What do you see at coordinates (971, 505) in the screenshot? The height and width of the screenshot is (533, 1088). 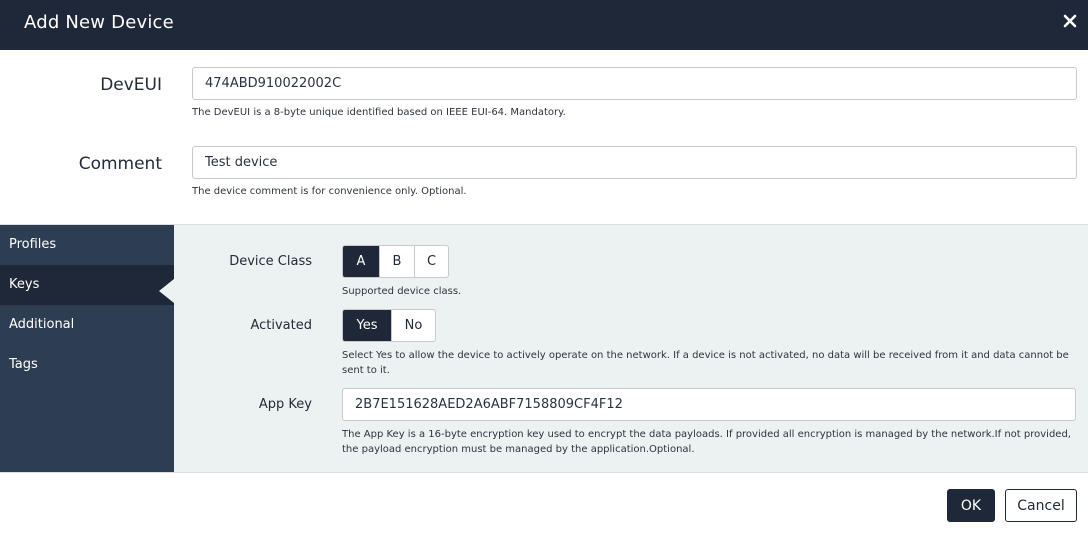 I see `ok-button: OK` at bounding box center [971, 505].